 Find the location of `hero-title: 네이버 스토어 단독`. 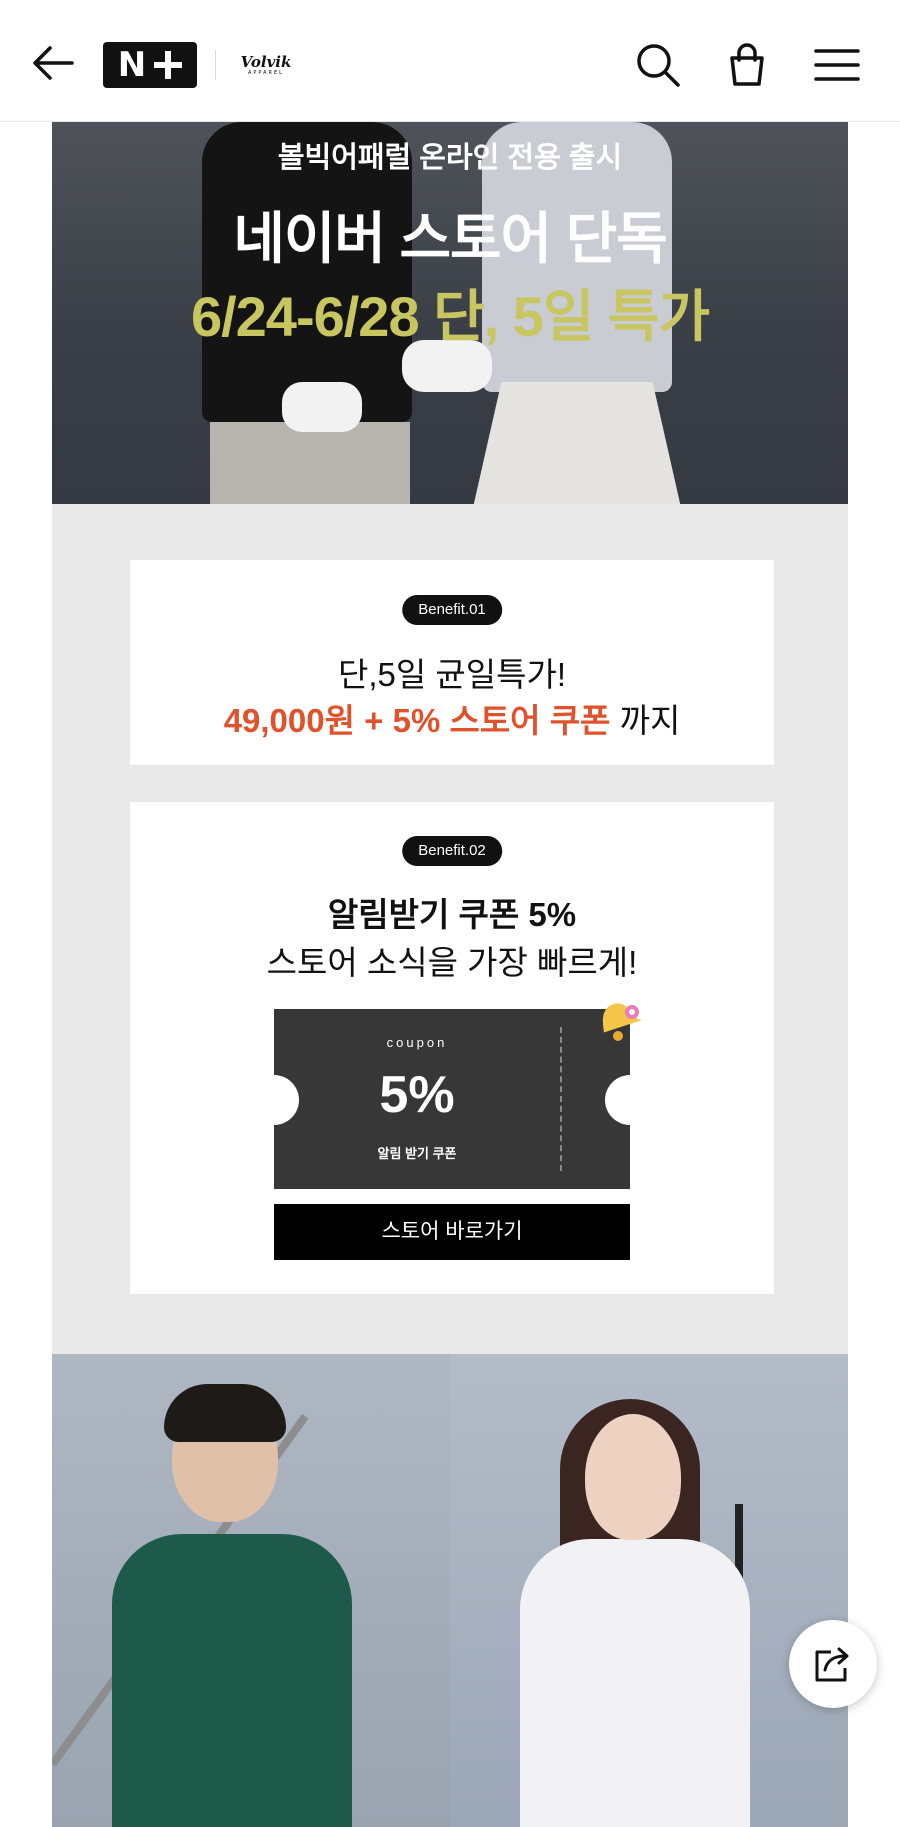

hero-title: 네이버 스토어 단독 is located at coordinates (450, 238).